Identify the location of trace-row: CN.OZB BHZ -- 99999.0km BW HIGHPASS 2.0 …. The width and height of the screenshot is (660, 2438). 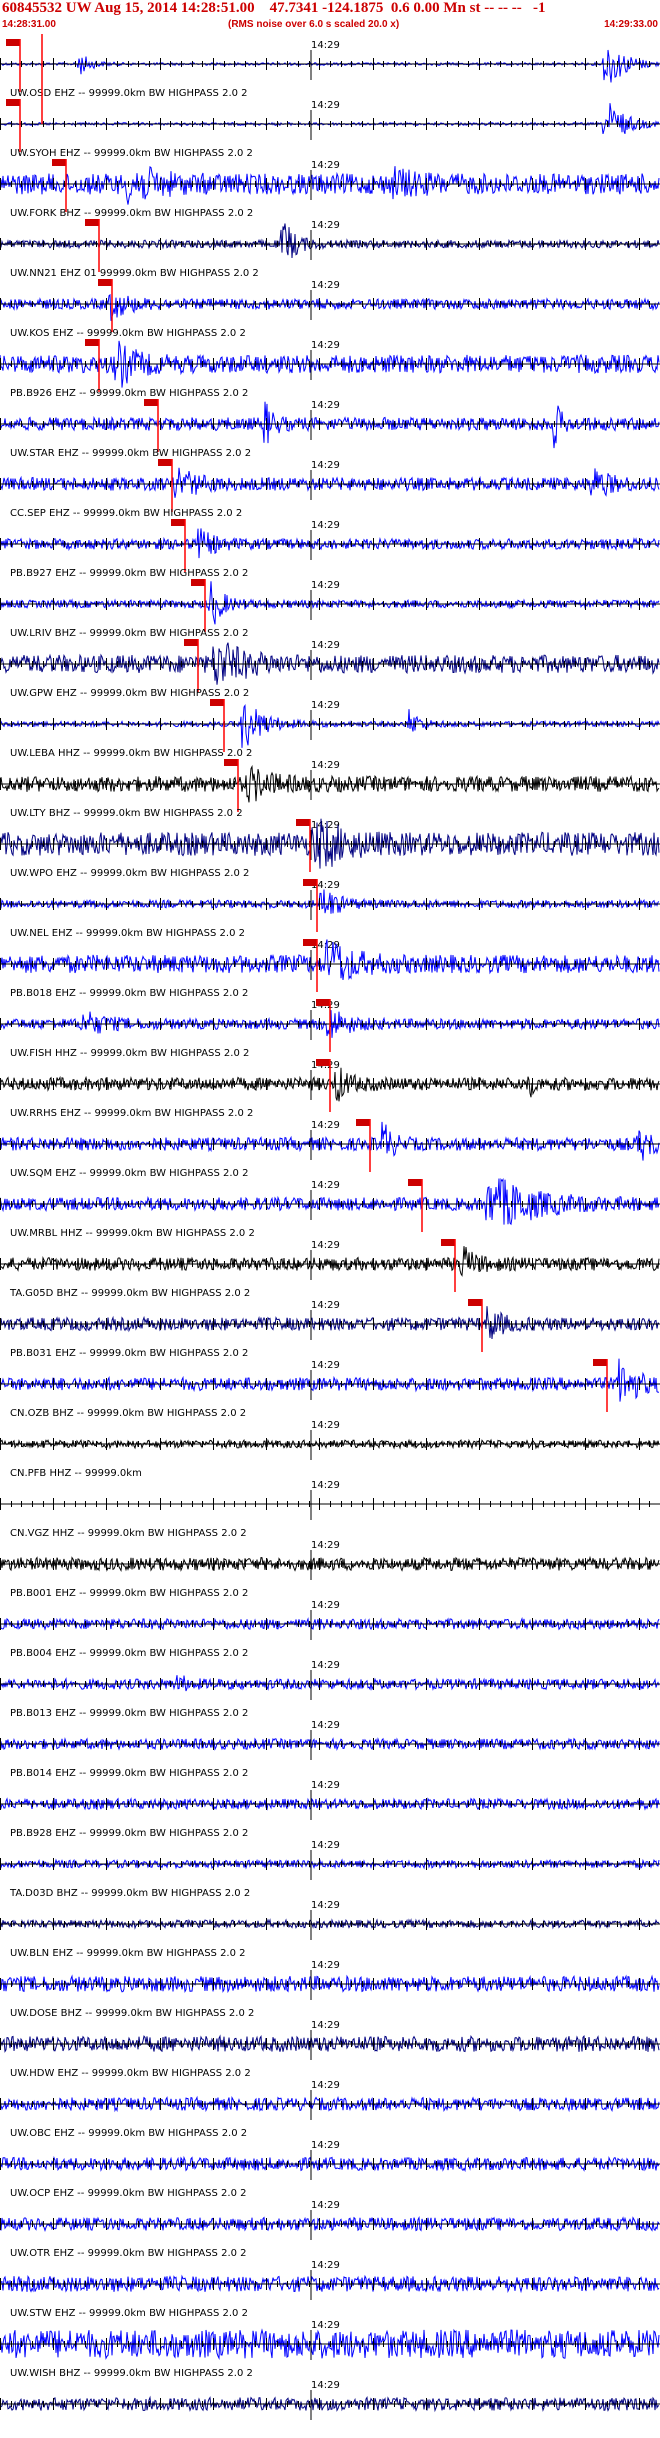
(330, 1434).